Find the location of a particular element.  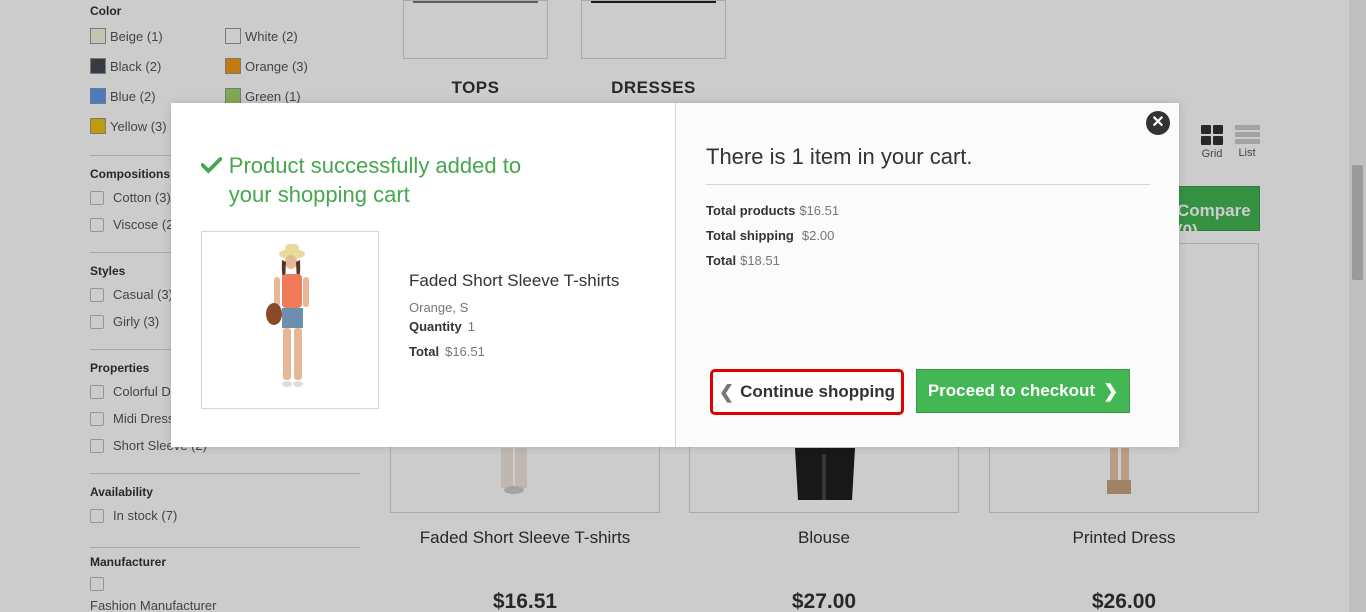

proceed-to-checkout-button: Proceed to checkout ❯ is located at coordinates (1023, 391).